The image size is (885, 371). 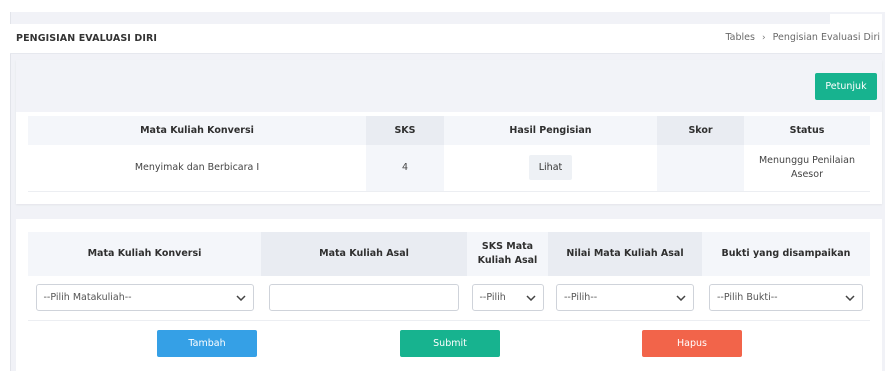 I want to click on cell-input-mata-kuliah-asal, so click(x=364, y=298).